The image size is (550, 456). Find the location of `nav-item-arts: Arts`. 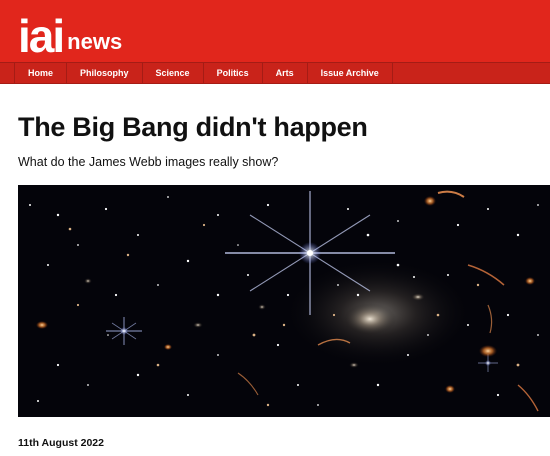

nav-item-arts: Arts is located at coordinates (285, 73).